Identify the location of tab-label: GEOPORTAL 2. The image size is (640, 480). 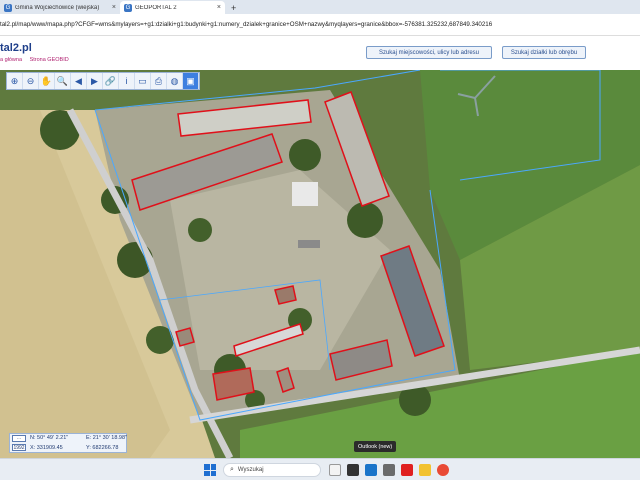
(156, 7).